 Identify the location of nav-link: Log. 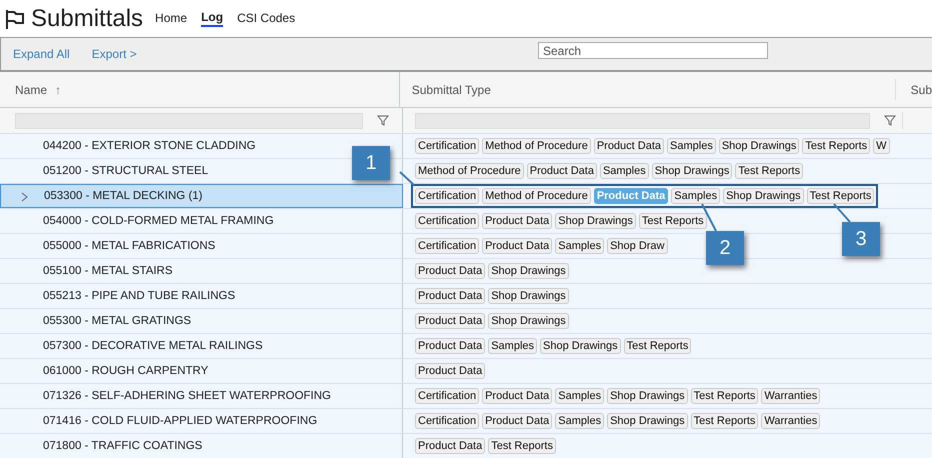
(212, 18).